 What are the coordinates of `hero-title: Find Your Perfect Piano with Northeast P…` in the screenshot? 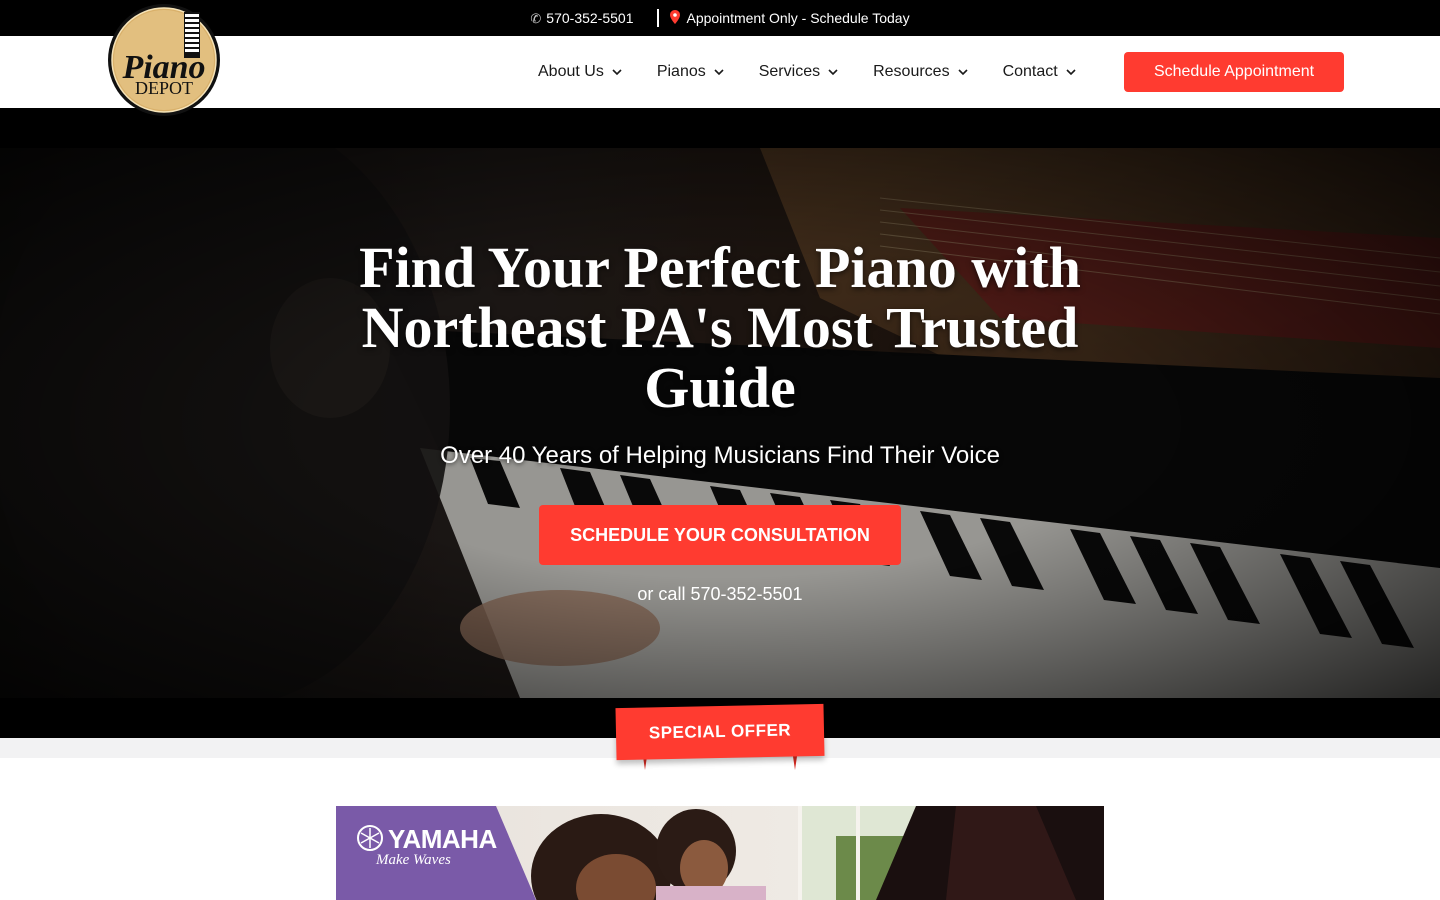 It's located at (720, 327).